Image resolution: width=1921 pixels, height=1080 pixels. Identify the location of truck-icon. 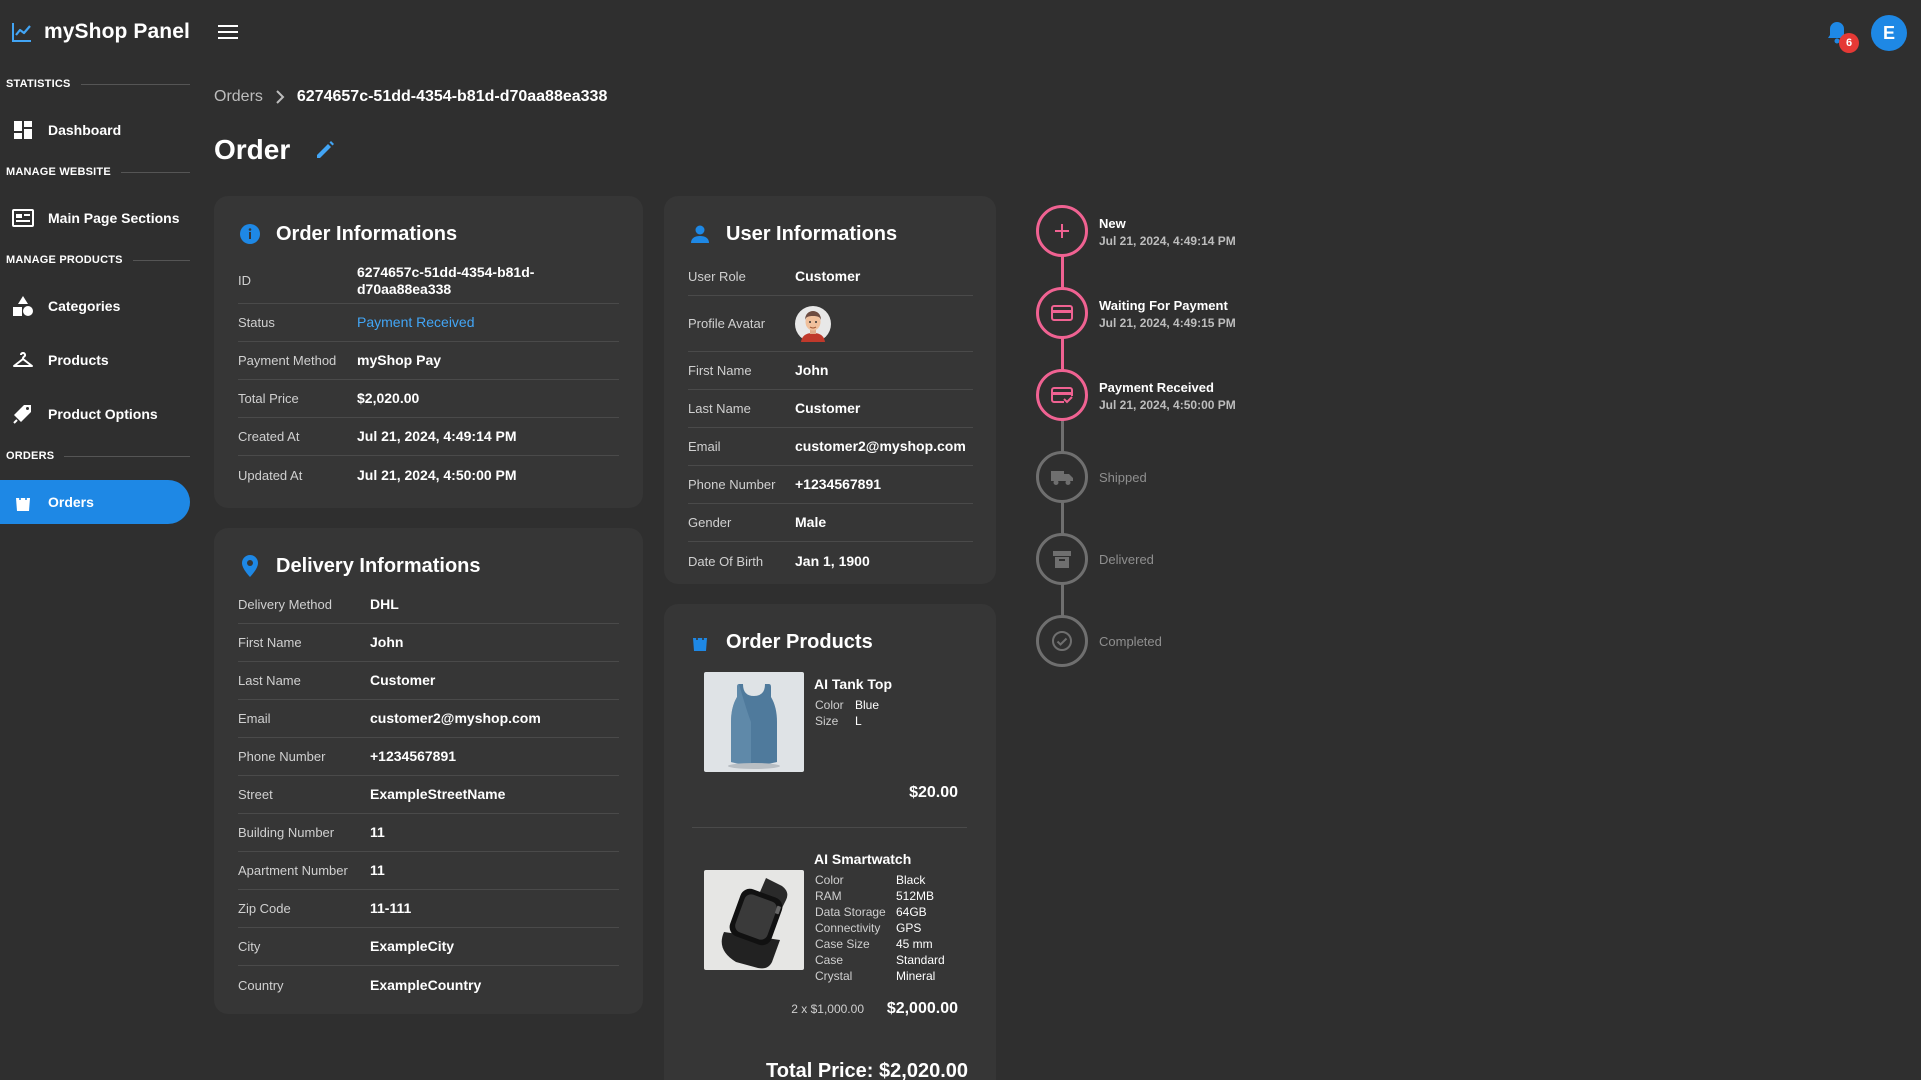
(1062, 477).